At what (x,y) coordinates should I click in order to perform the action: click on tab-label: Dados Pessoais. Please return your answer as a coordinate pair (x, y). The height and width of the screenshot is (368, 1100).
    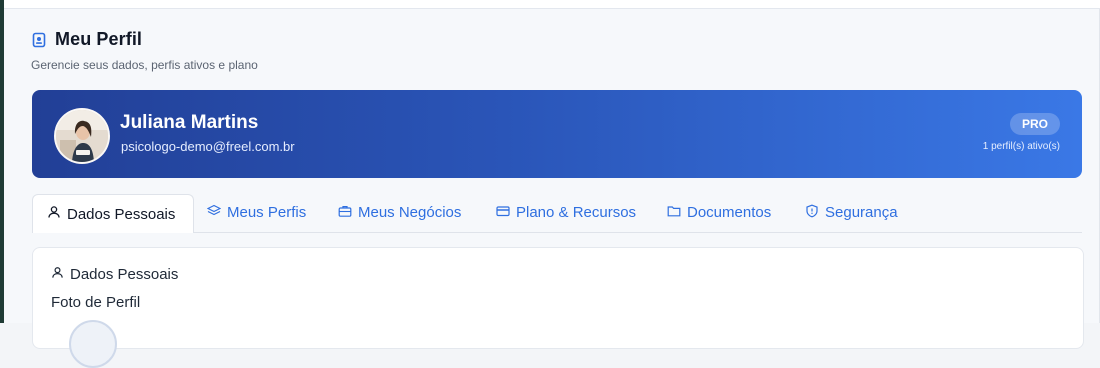
    Looking at the image, I should click on (121, 214).